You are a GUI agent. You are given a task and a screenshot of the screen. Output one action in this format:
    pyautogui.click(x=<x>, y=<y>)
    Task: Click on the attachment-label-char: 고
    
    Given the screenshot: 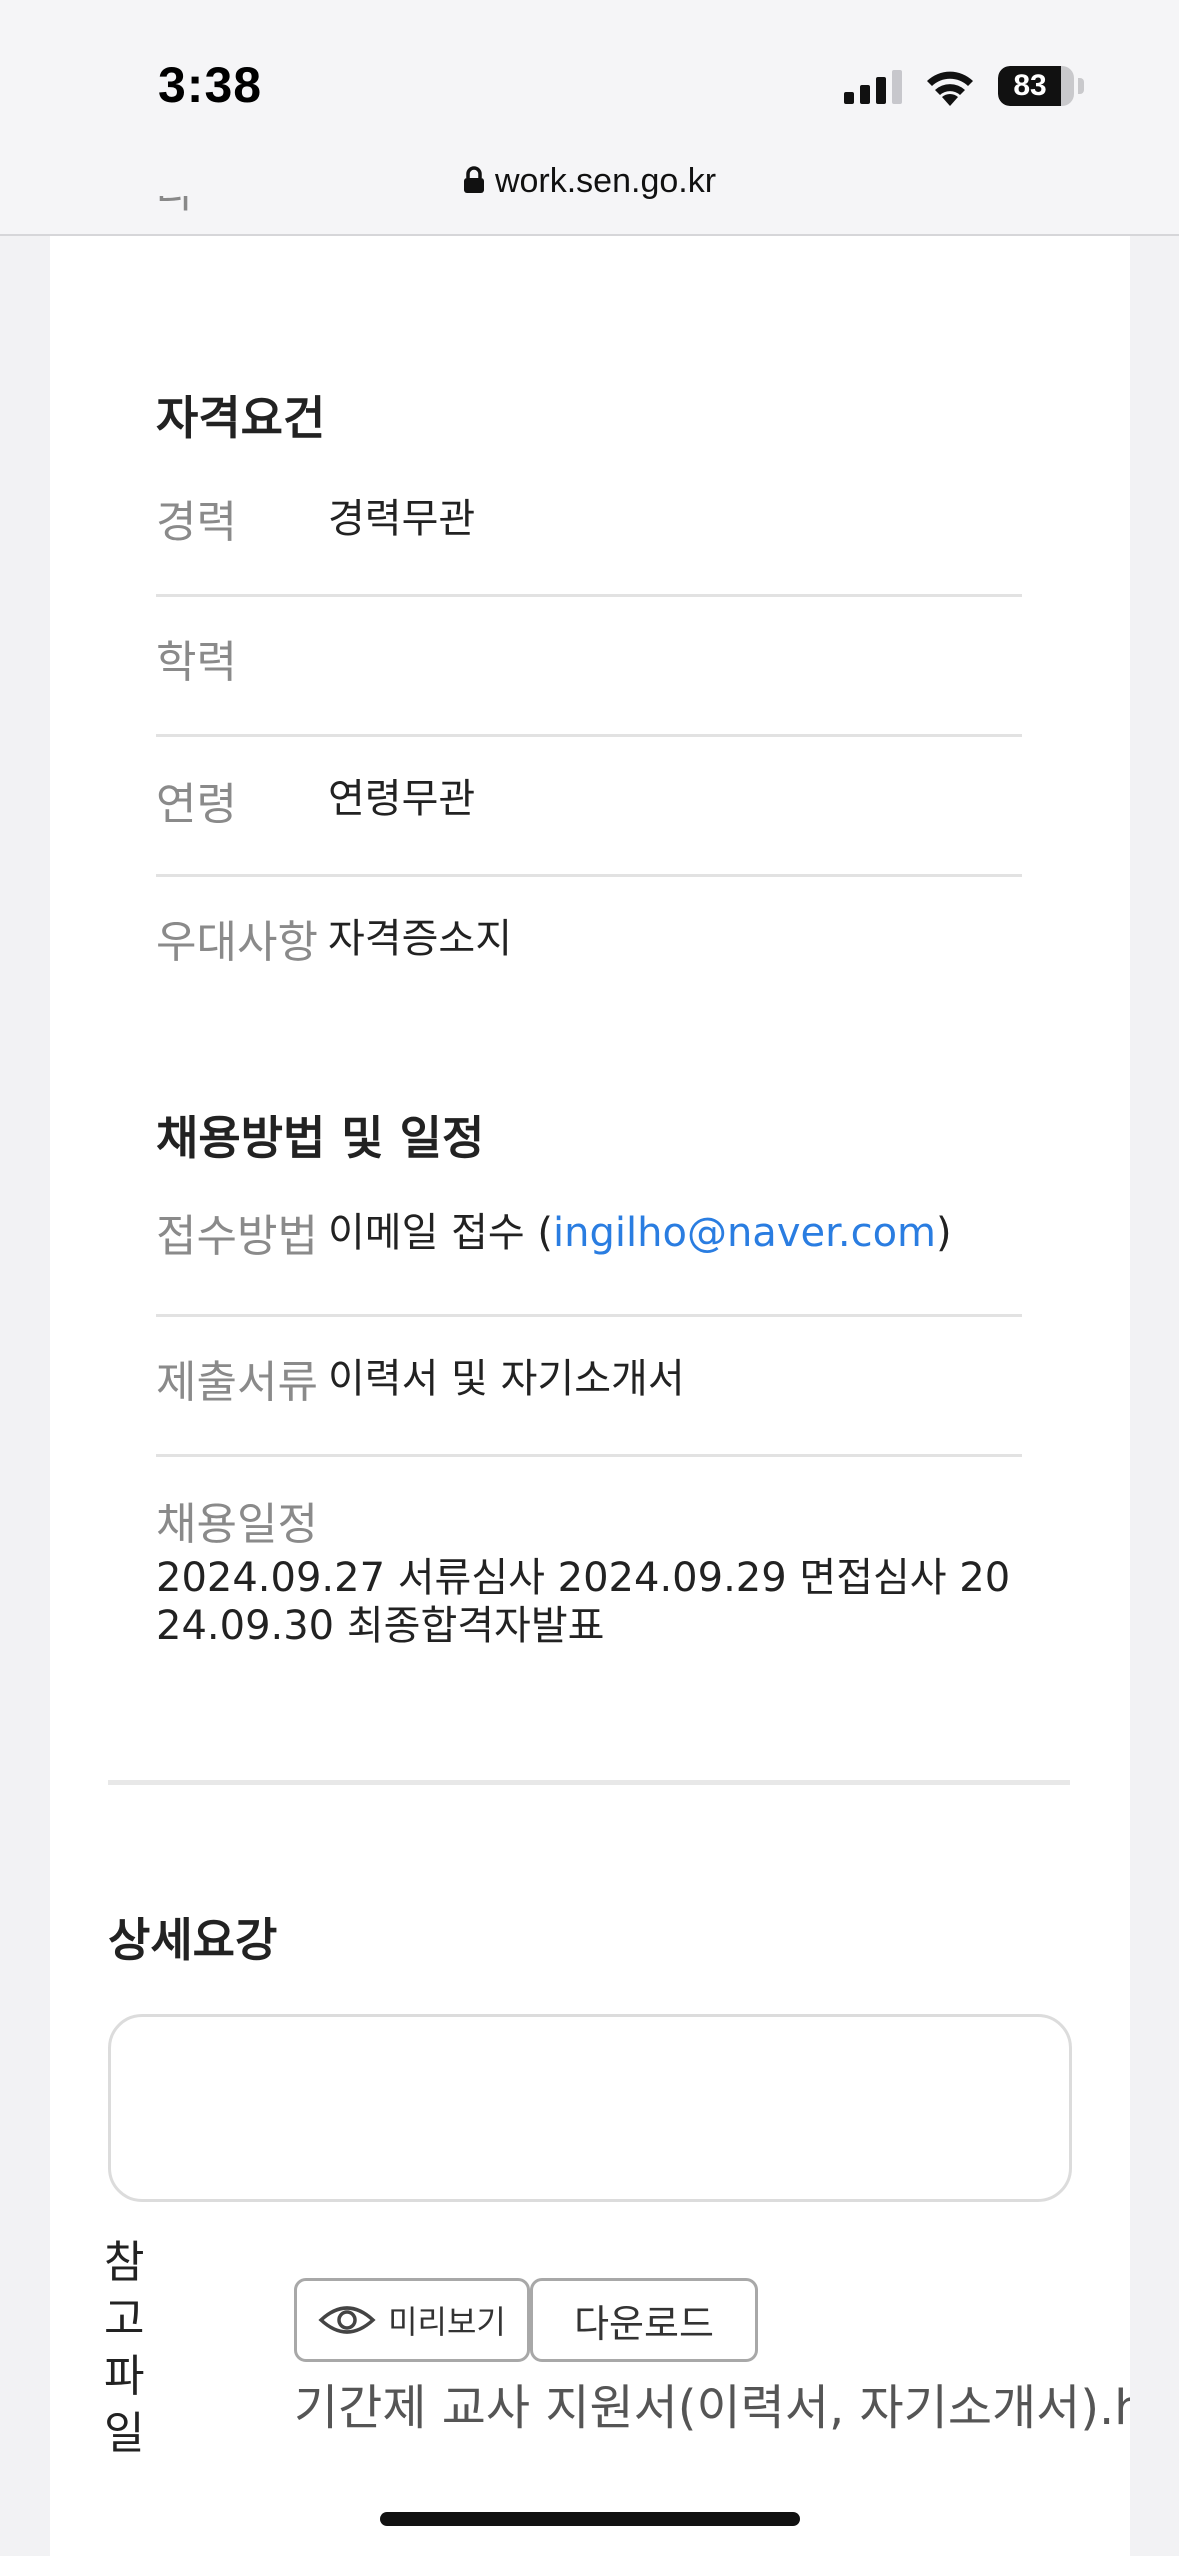 What is the action you would take?
    pyautogui.click(x=124, y=2319)
    